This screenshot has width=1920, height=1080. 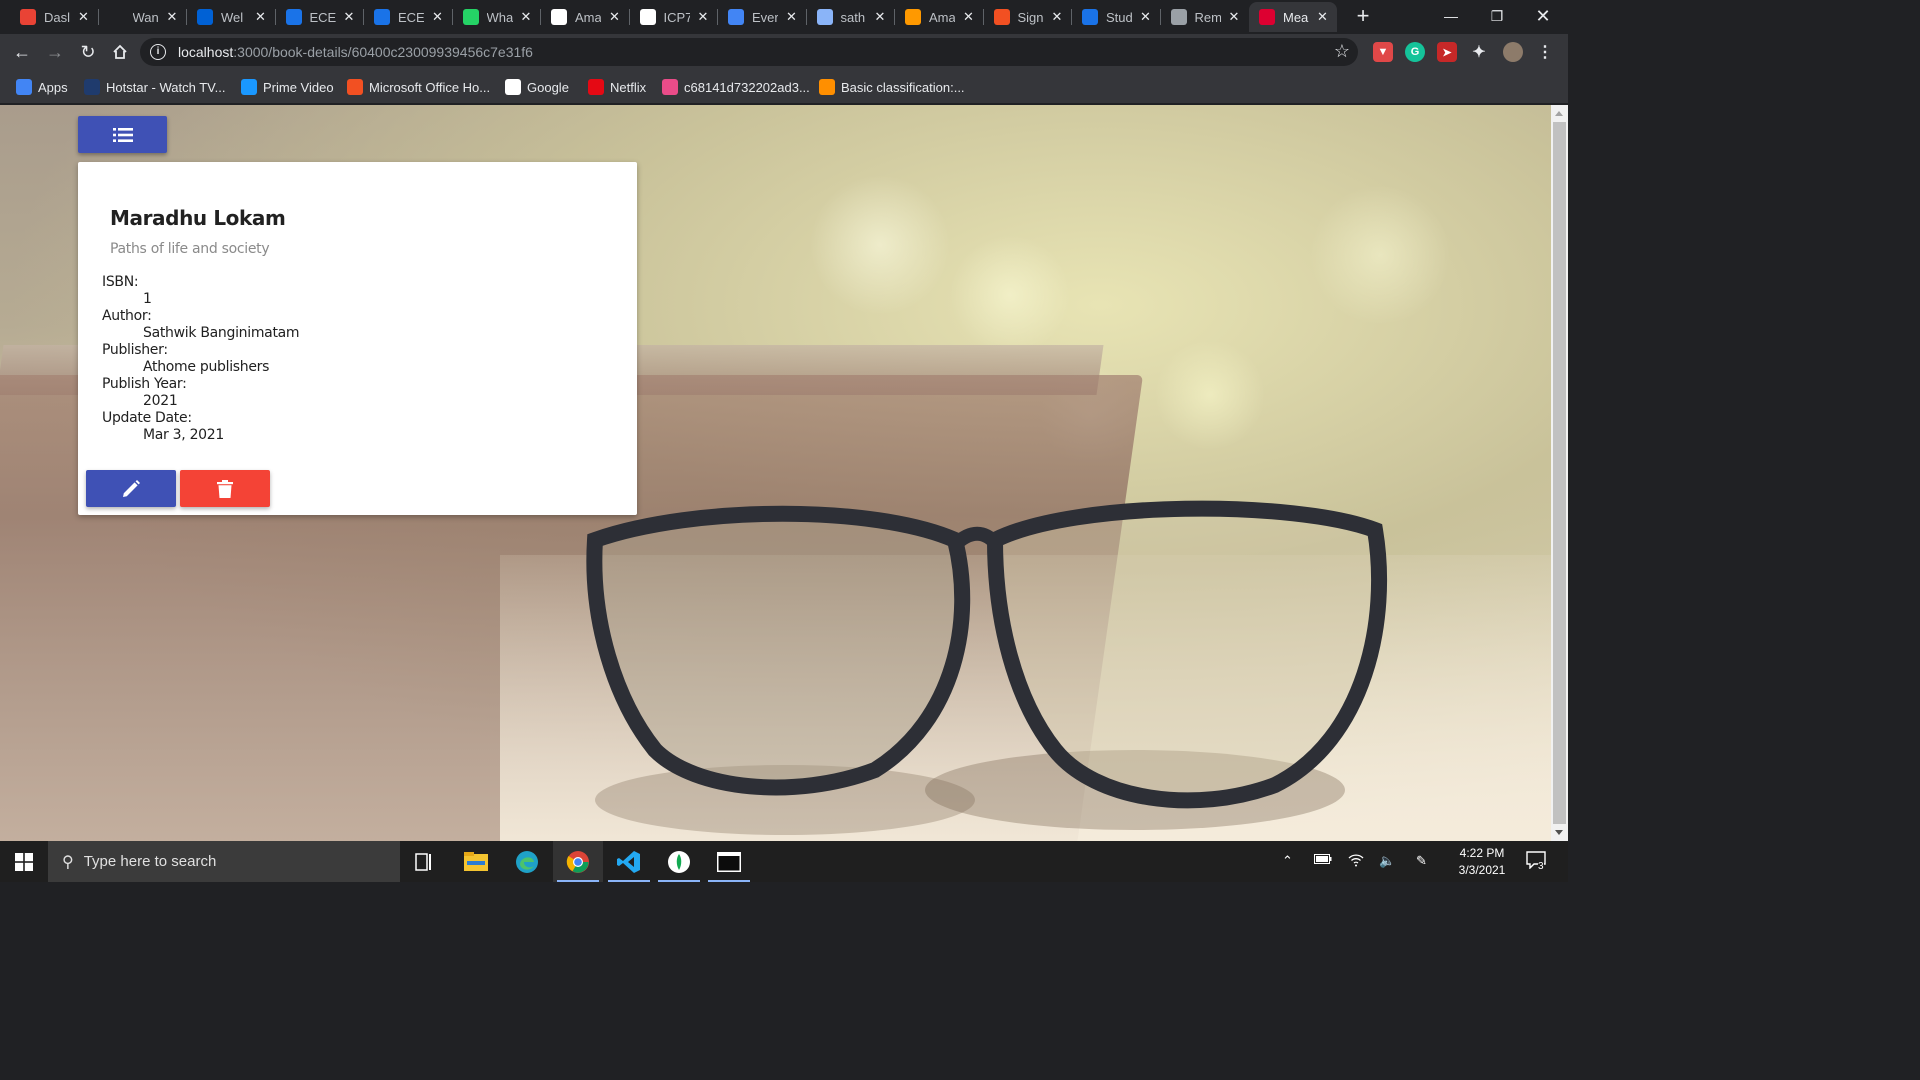 What do you see at coordinates (22, 52) in the screenshot?
I see `back-button: ←` at bounding box center [22, 52].